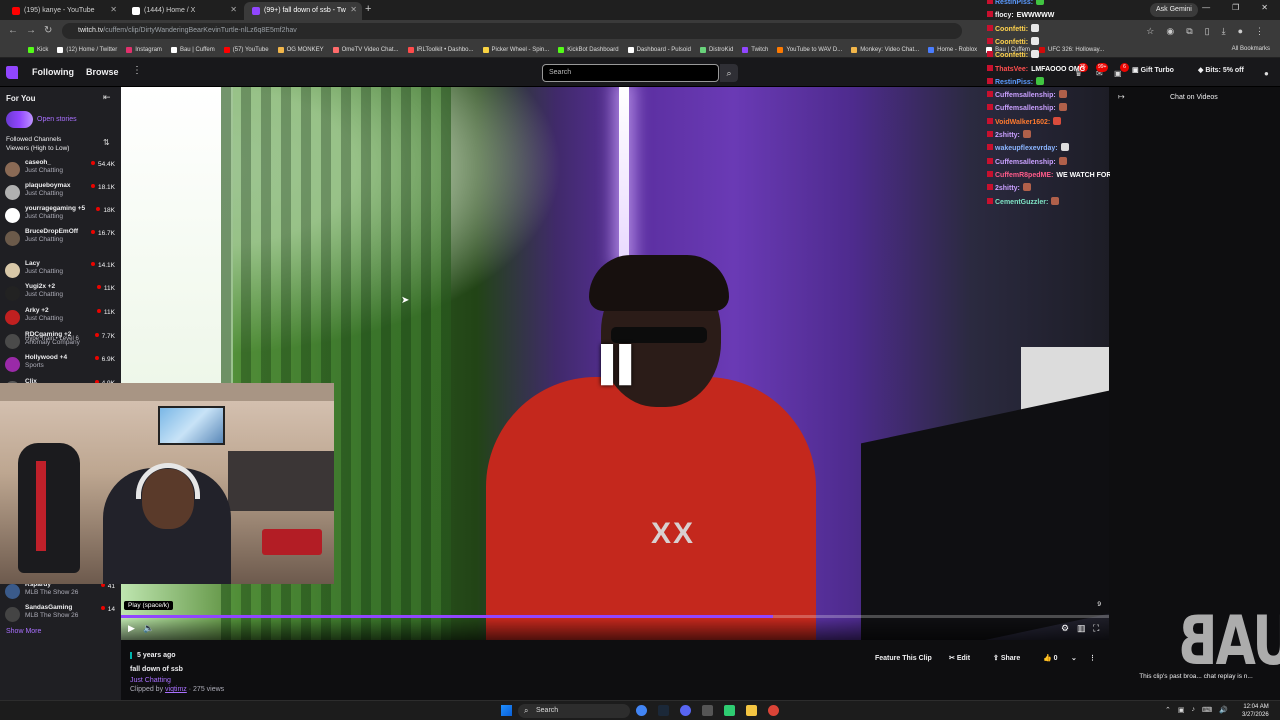  Describe the element at coordinates (1096, 628) in the screenshot. I see `fullscreen-icon: ⛶` at that location.